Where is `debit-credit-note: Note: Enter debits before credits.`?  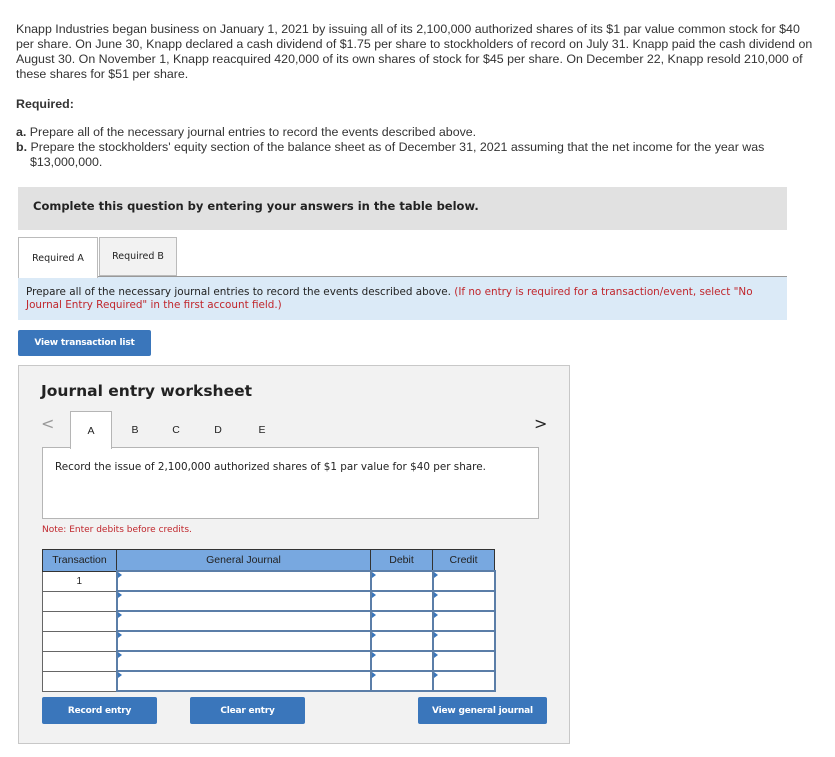
debit-credit-note: Note: Enter debits before credits. is located at coordinates (117, 530).